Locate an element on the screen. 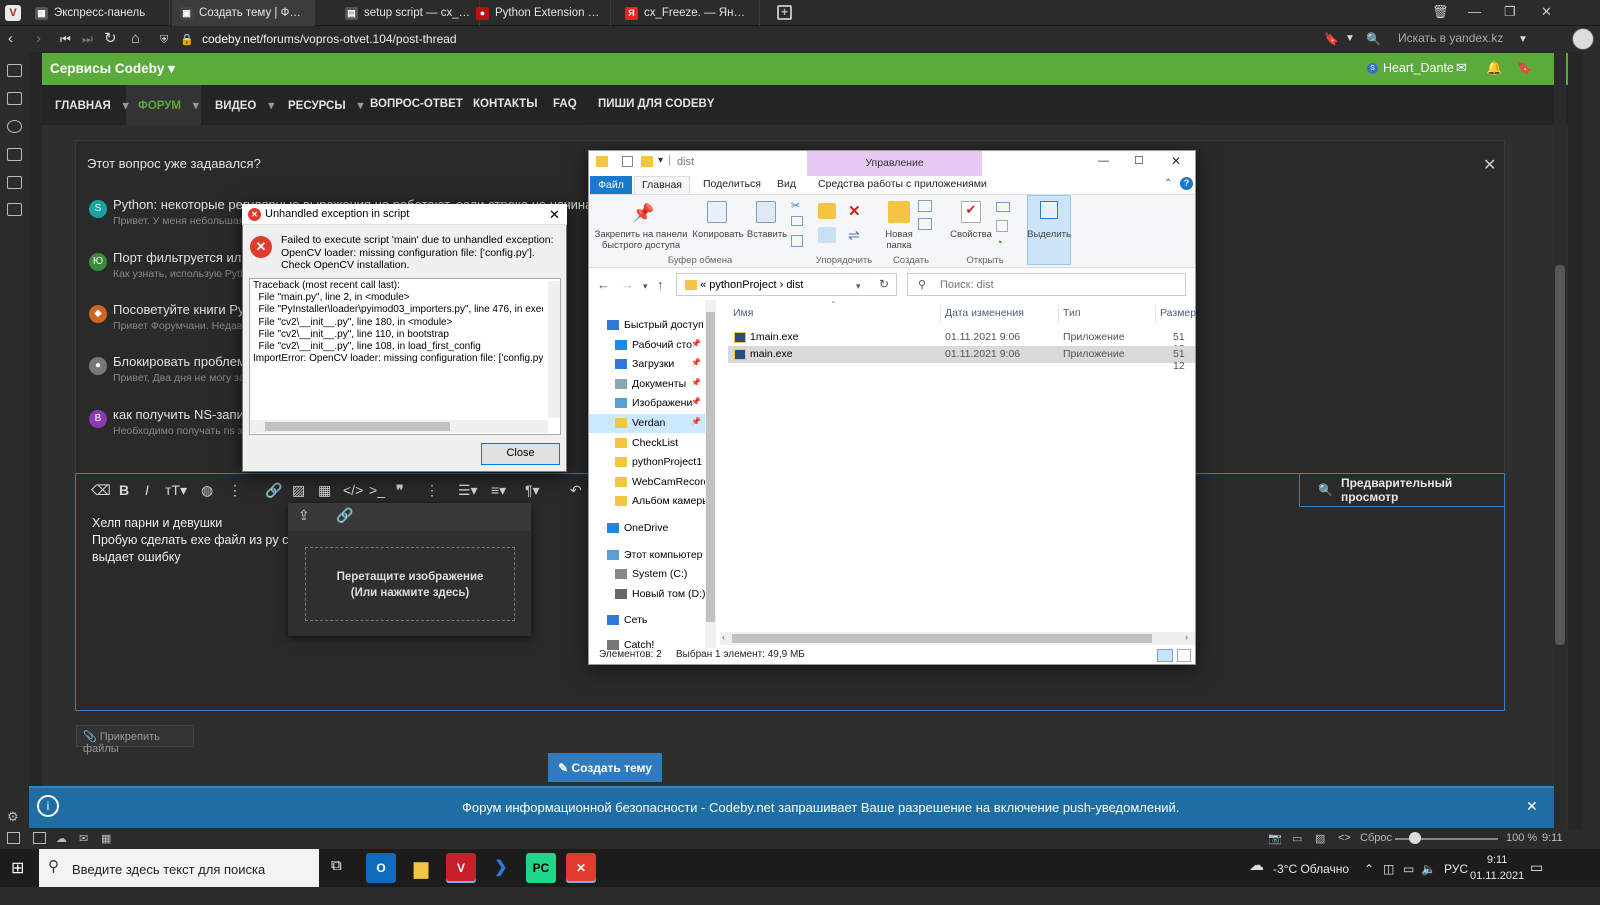  cloud-sync-icon: ☁ is located at coordinates (61, 838).